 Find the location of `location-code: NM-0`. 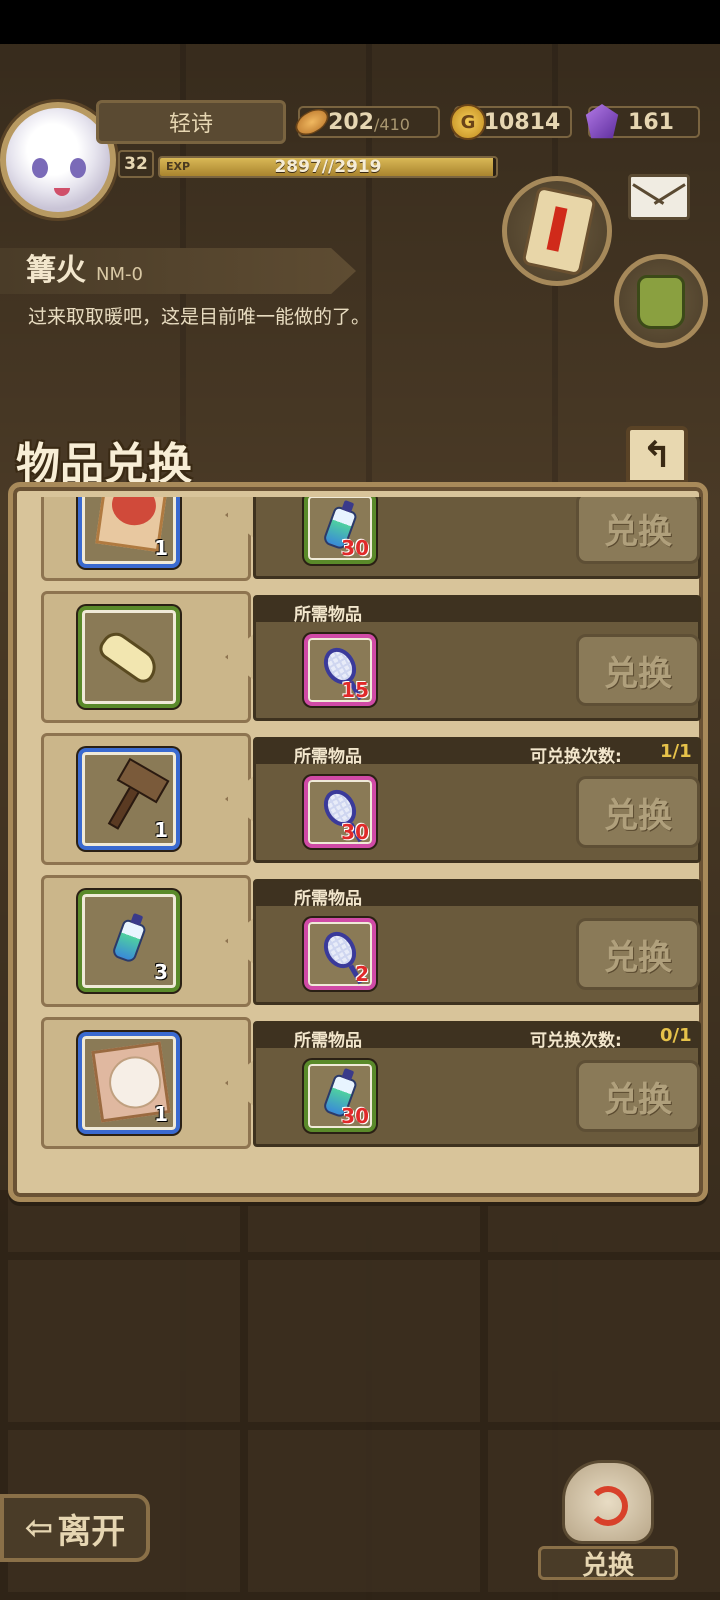

location-code: NM-0 is located at coordinates (119, 274).